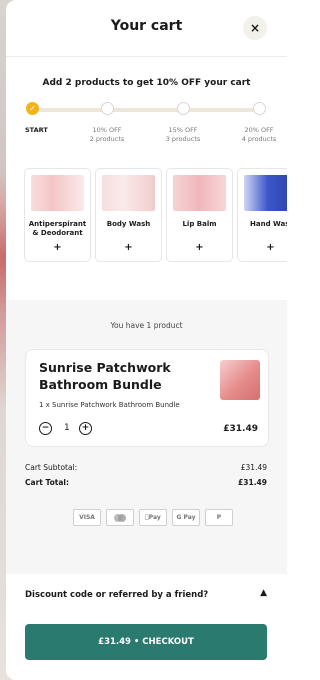 The height and width of the screenshot is (680, 320). What do you see at coordinates (146, 28) in the screenshot?
I see `cart-header: Your cart ×` at bounding box center [146, 28].